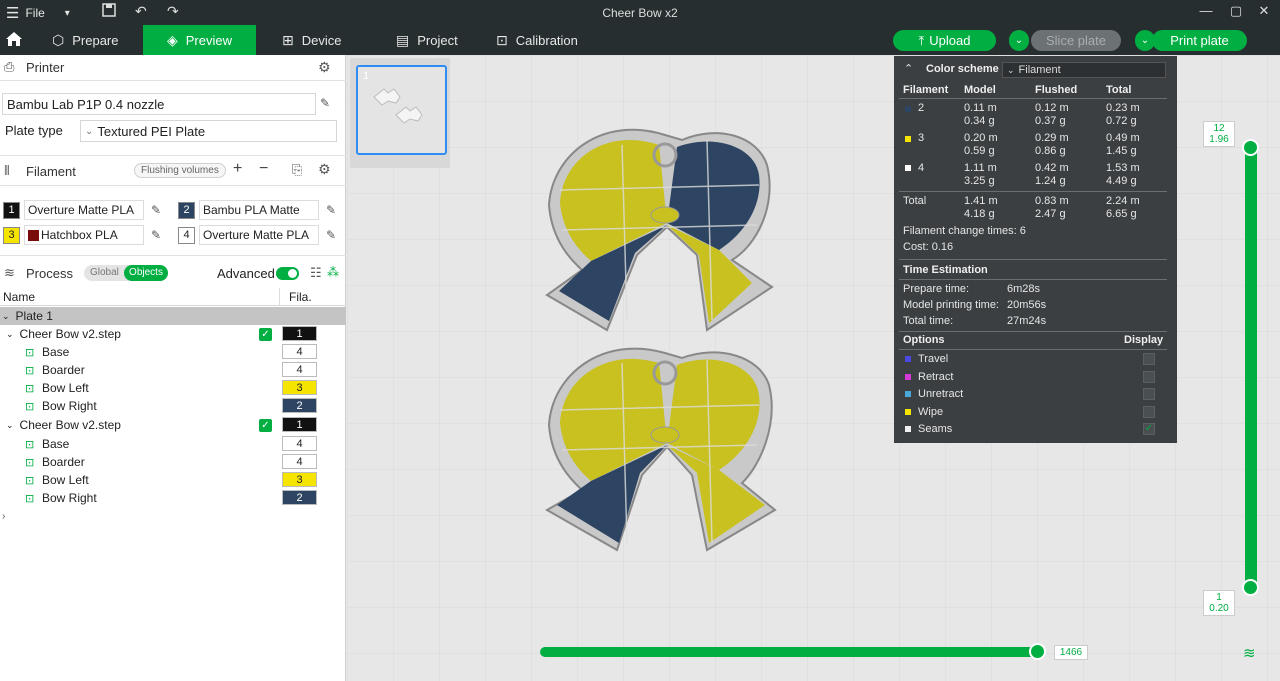 The width and height of the screenshot is (1280, 681). I want to click on maximize-icon: ▢, so click(1236, 11).